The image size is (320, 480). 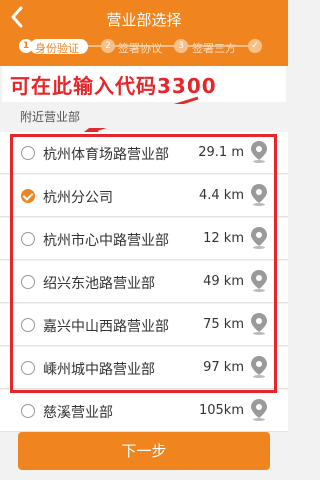 What do you see at coordinates (144, 116) in the screenshot?
I see `section-header: 附近营业部` at bounding box center [144, 116].